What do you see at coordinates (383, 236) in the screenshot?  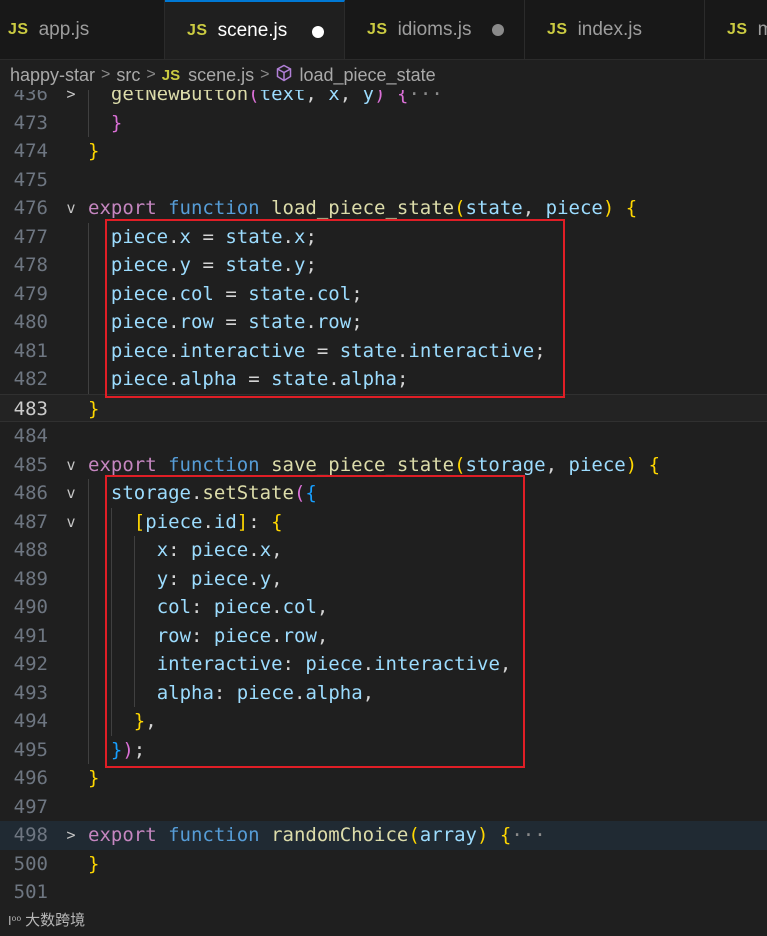 I see `code-line: 477 piece.x = state.x;` at bounding box center [383, 236].